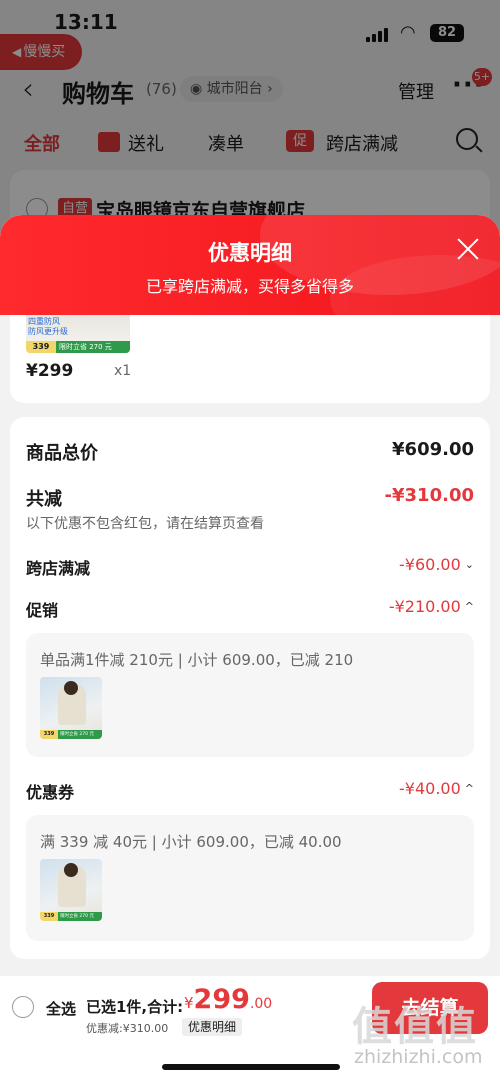  I want to click on total-label: 商品总价, so click(62, 453).